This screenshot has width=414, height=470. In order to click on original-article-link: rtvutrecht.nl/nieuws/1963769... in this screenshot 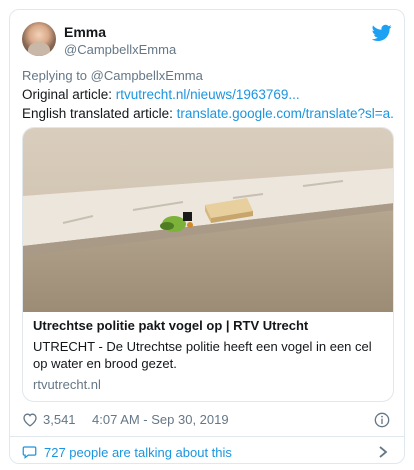, I will do `click(208, 94)`.